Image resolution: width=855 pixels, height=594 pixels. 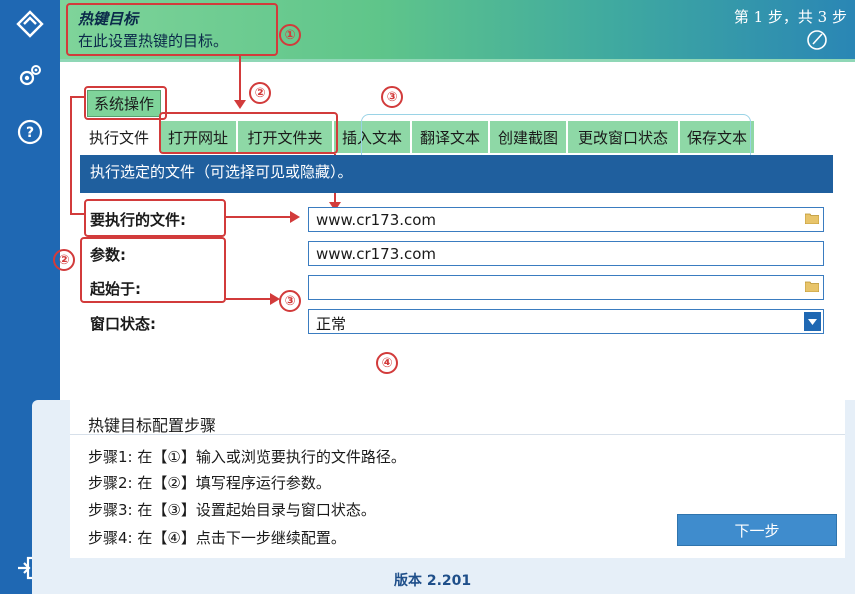 What do you see at coordinates (247, 457) in the screenshot?
I see `guide-step: 步骤1: 在【①】输入或浏览要执行的文件路径。` at bounding box center [247, 457].